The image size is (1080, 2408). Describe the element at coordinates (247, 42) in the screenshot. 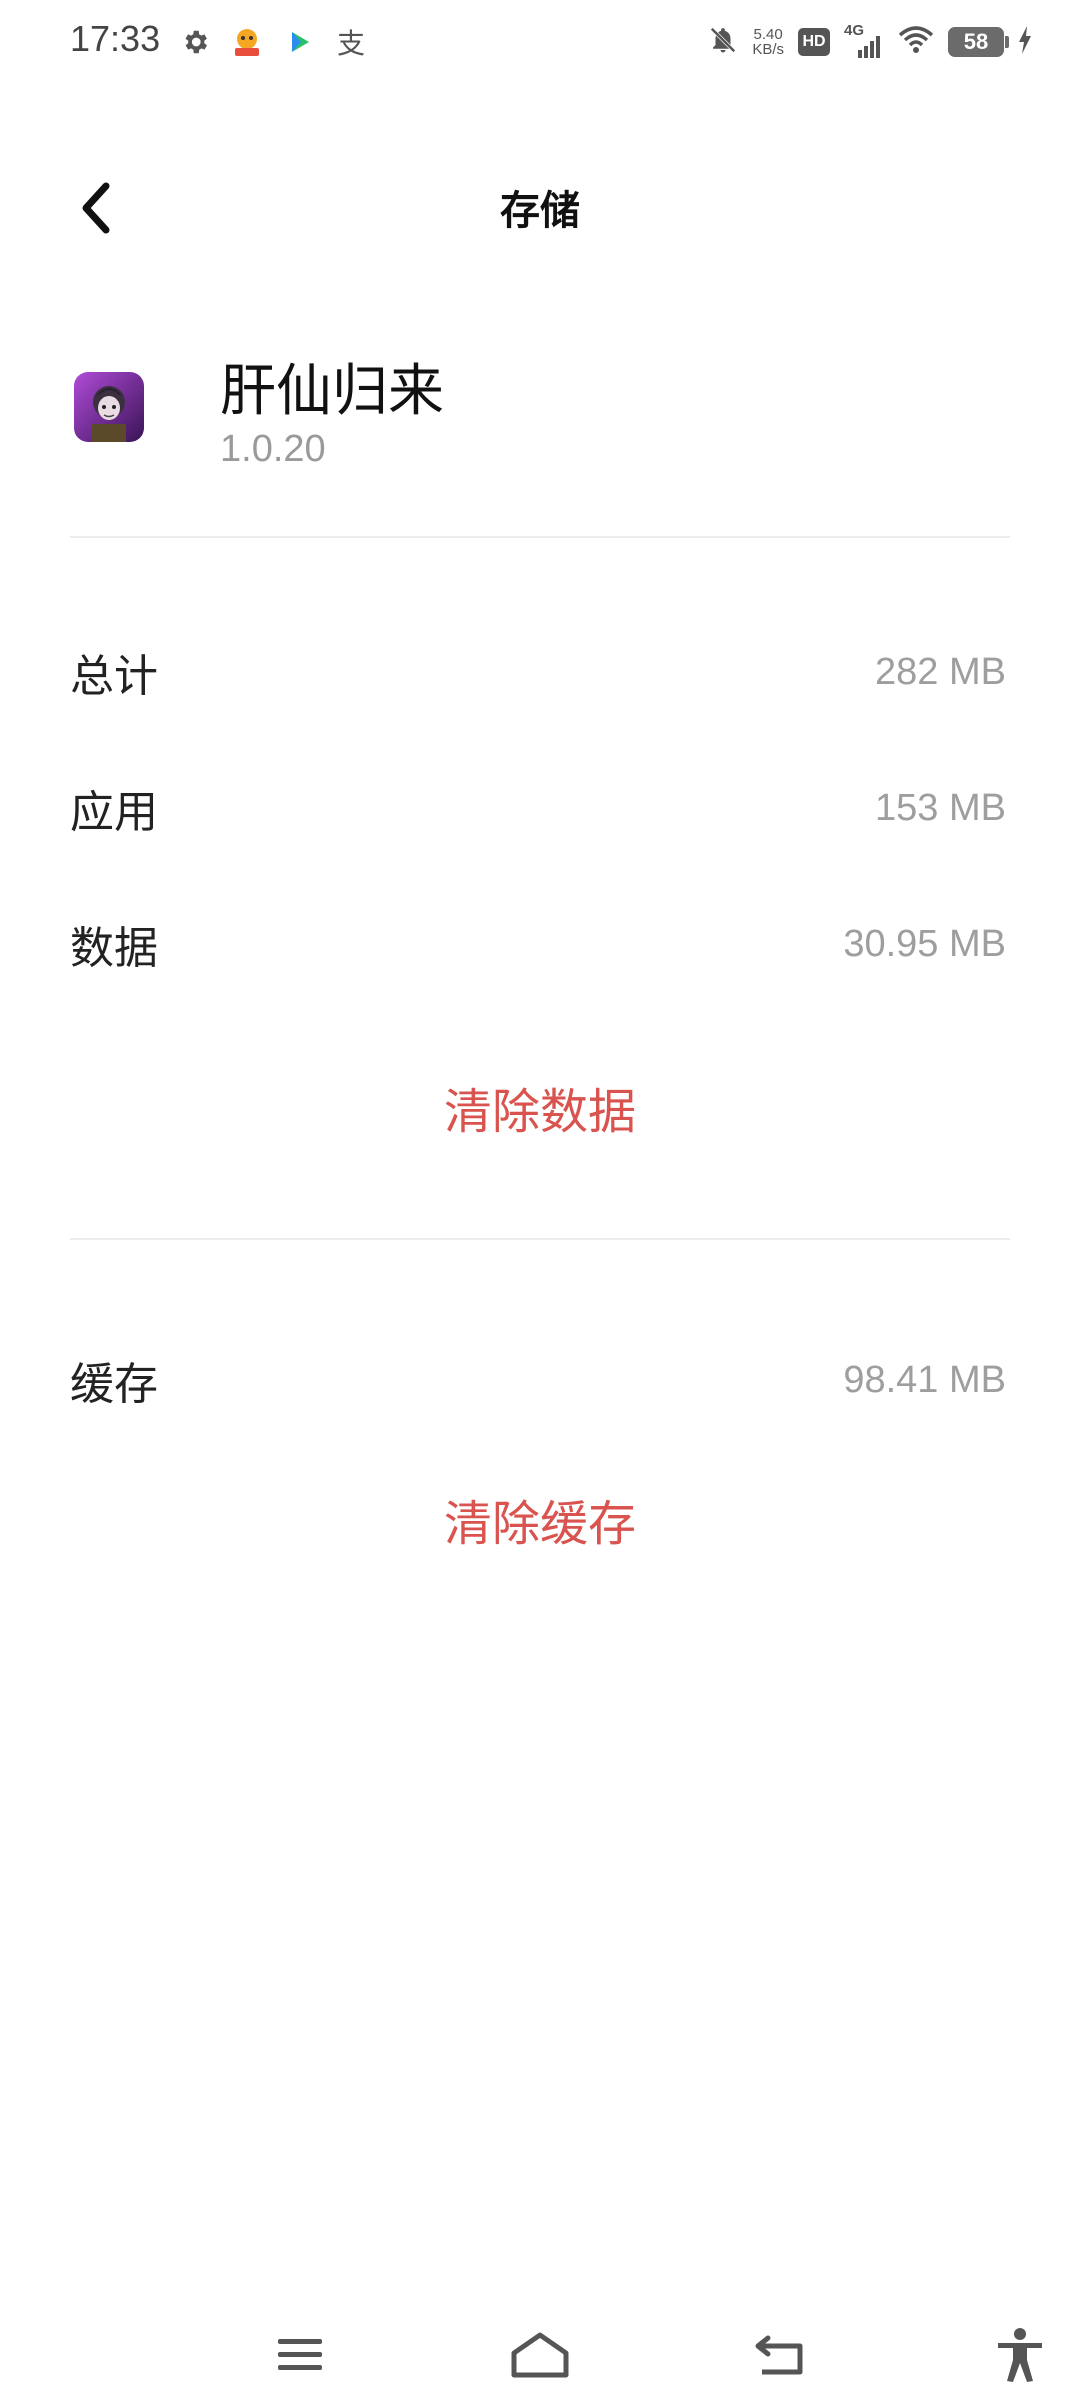

I see `app-notification-icon` at that location.